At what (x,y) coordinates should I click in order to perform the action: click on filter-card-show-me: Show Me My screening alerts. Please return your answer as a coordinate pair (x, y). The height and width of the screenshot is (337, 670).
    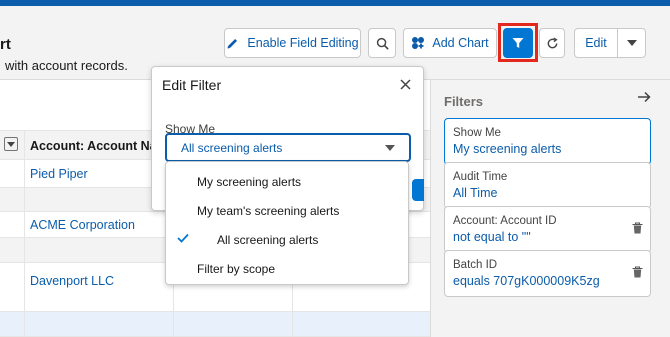
    Looking at the image, I should click on (547, 141).